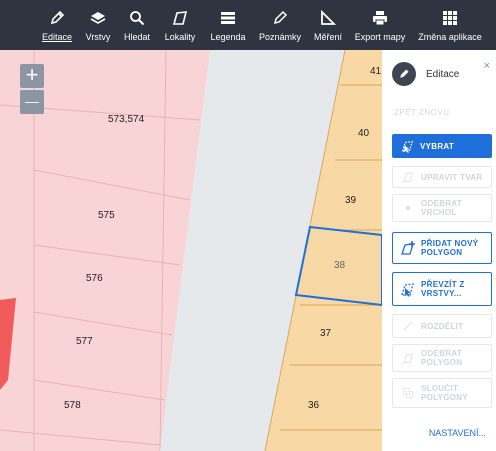 The height and width of the screenshot is (451, 496). Describe the element at coordinates (443, 74) in the screenshot. I see `panel-title: Editace` at that location.